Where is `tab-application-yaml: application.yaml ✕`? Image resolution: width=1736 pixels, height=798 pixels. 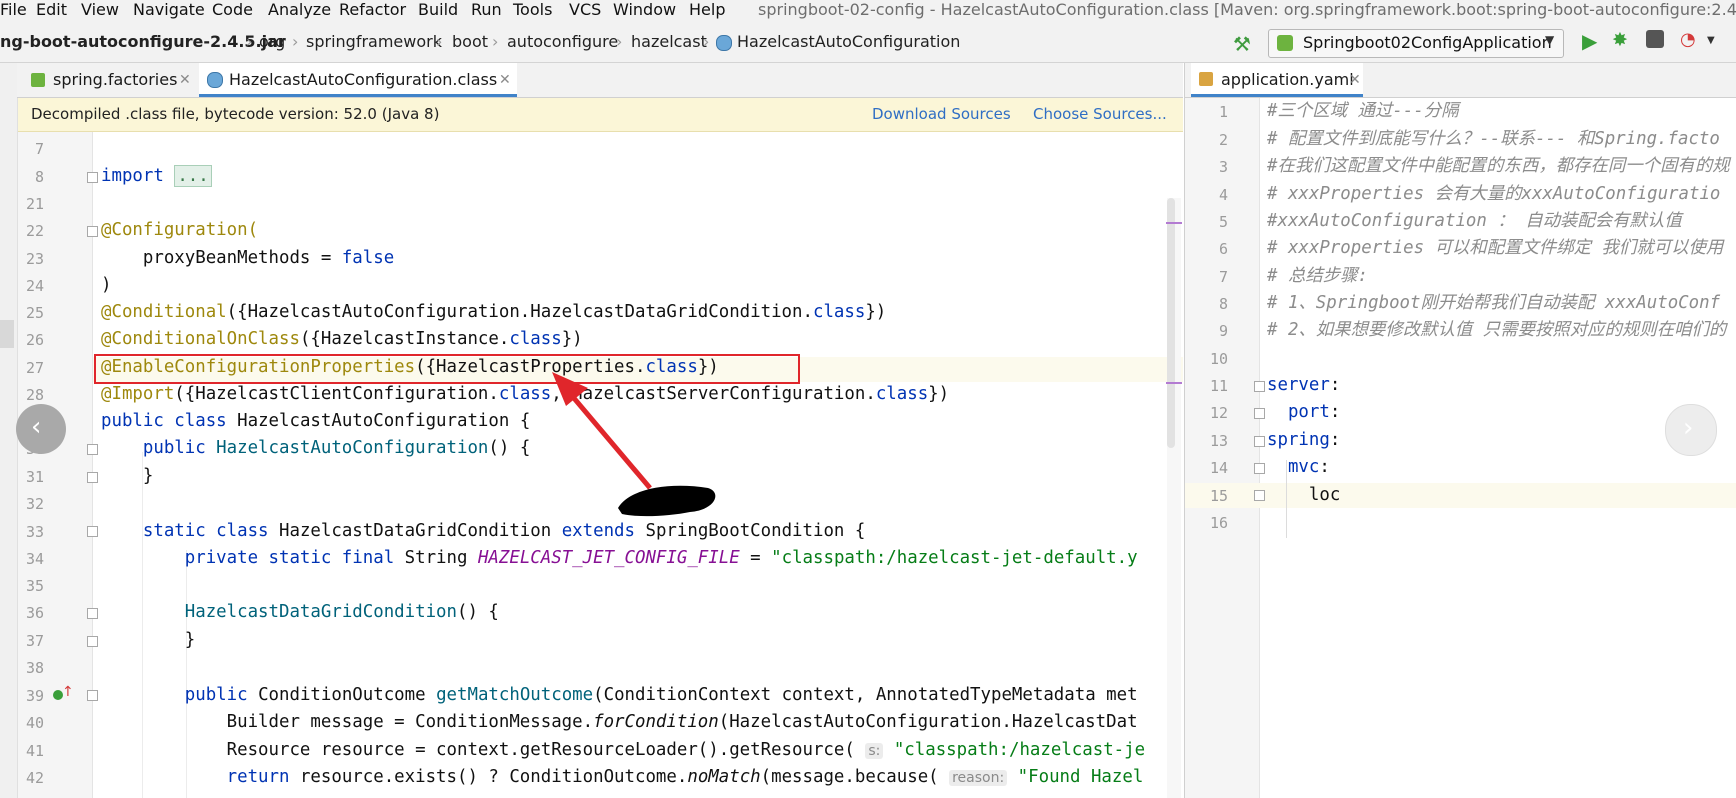 tab-application-yaml: application.yaml ✕ is located at coordinates (1277, 80).